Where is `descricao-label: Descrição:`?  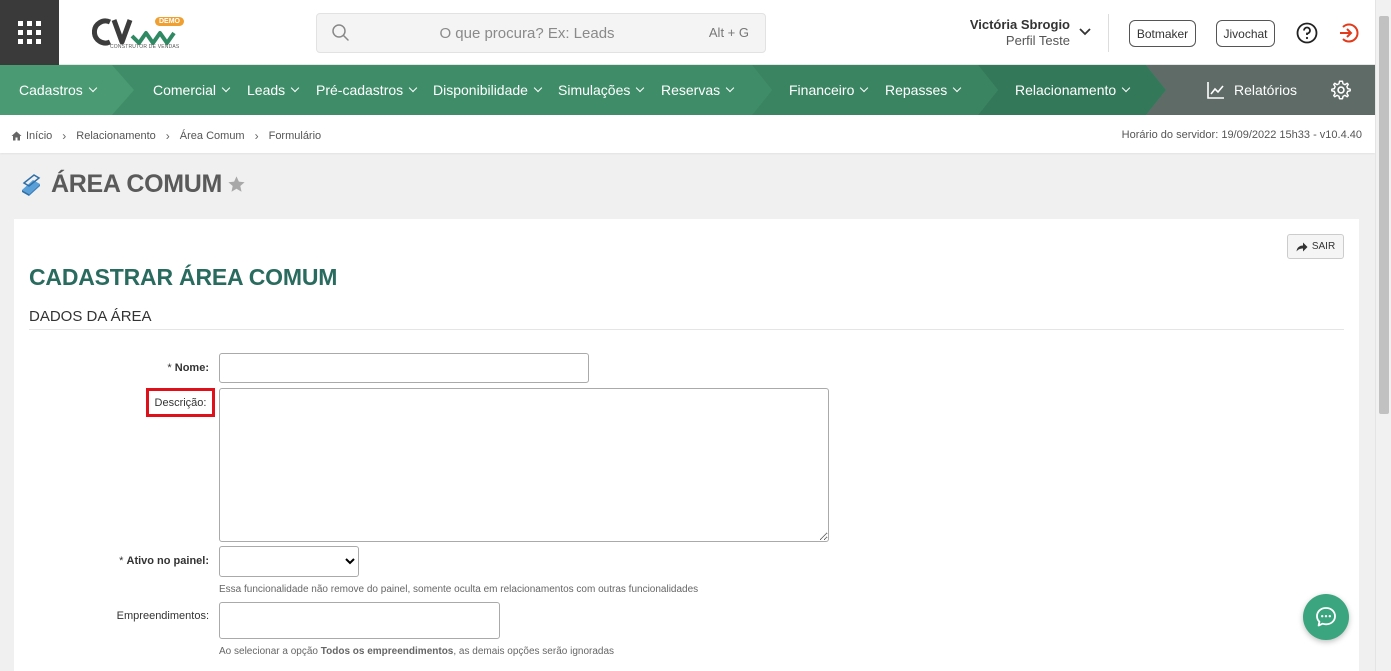 descricao-label: Descrição: is located at coordinates (180, 402).